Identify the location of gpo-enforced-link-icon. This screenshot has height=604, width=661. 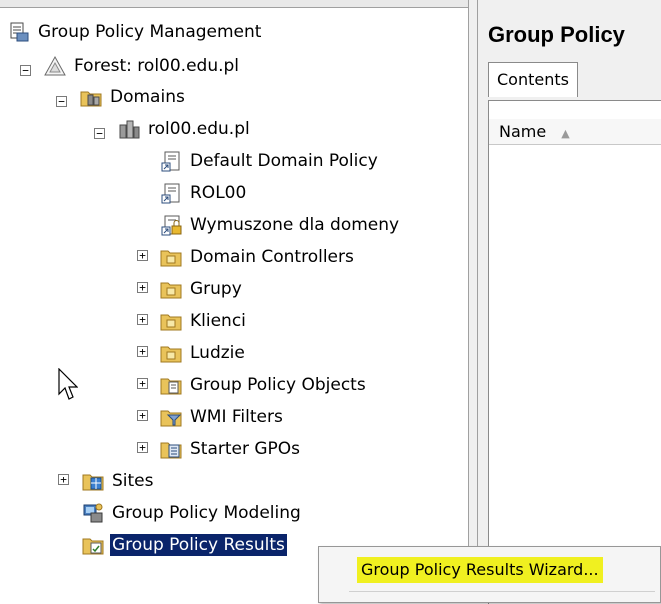
(171, 225).